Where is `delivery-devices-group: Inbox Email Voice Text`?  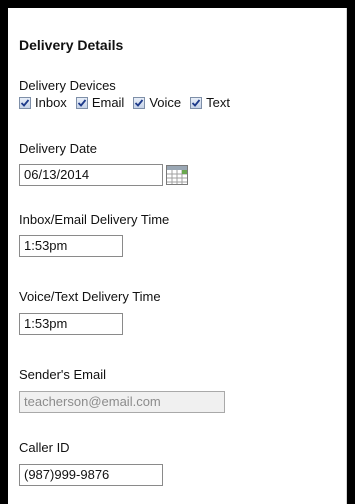 delivery-devices-group: Inbox Email Voice Text is located at coordinates (124, 102).